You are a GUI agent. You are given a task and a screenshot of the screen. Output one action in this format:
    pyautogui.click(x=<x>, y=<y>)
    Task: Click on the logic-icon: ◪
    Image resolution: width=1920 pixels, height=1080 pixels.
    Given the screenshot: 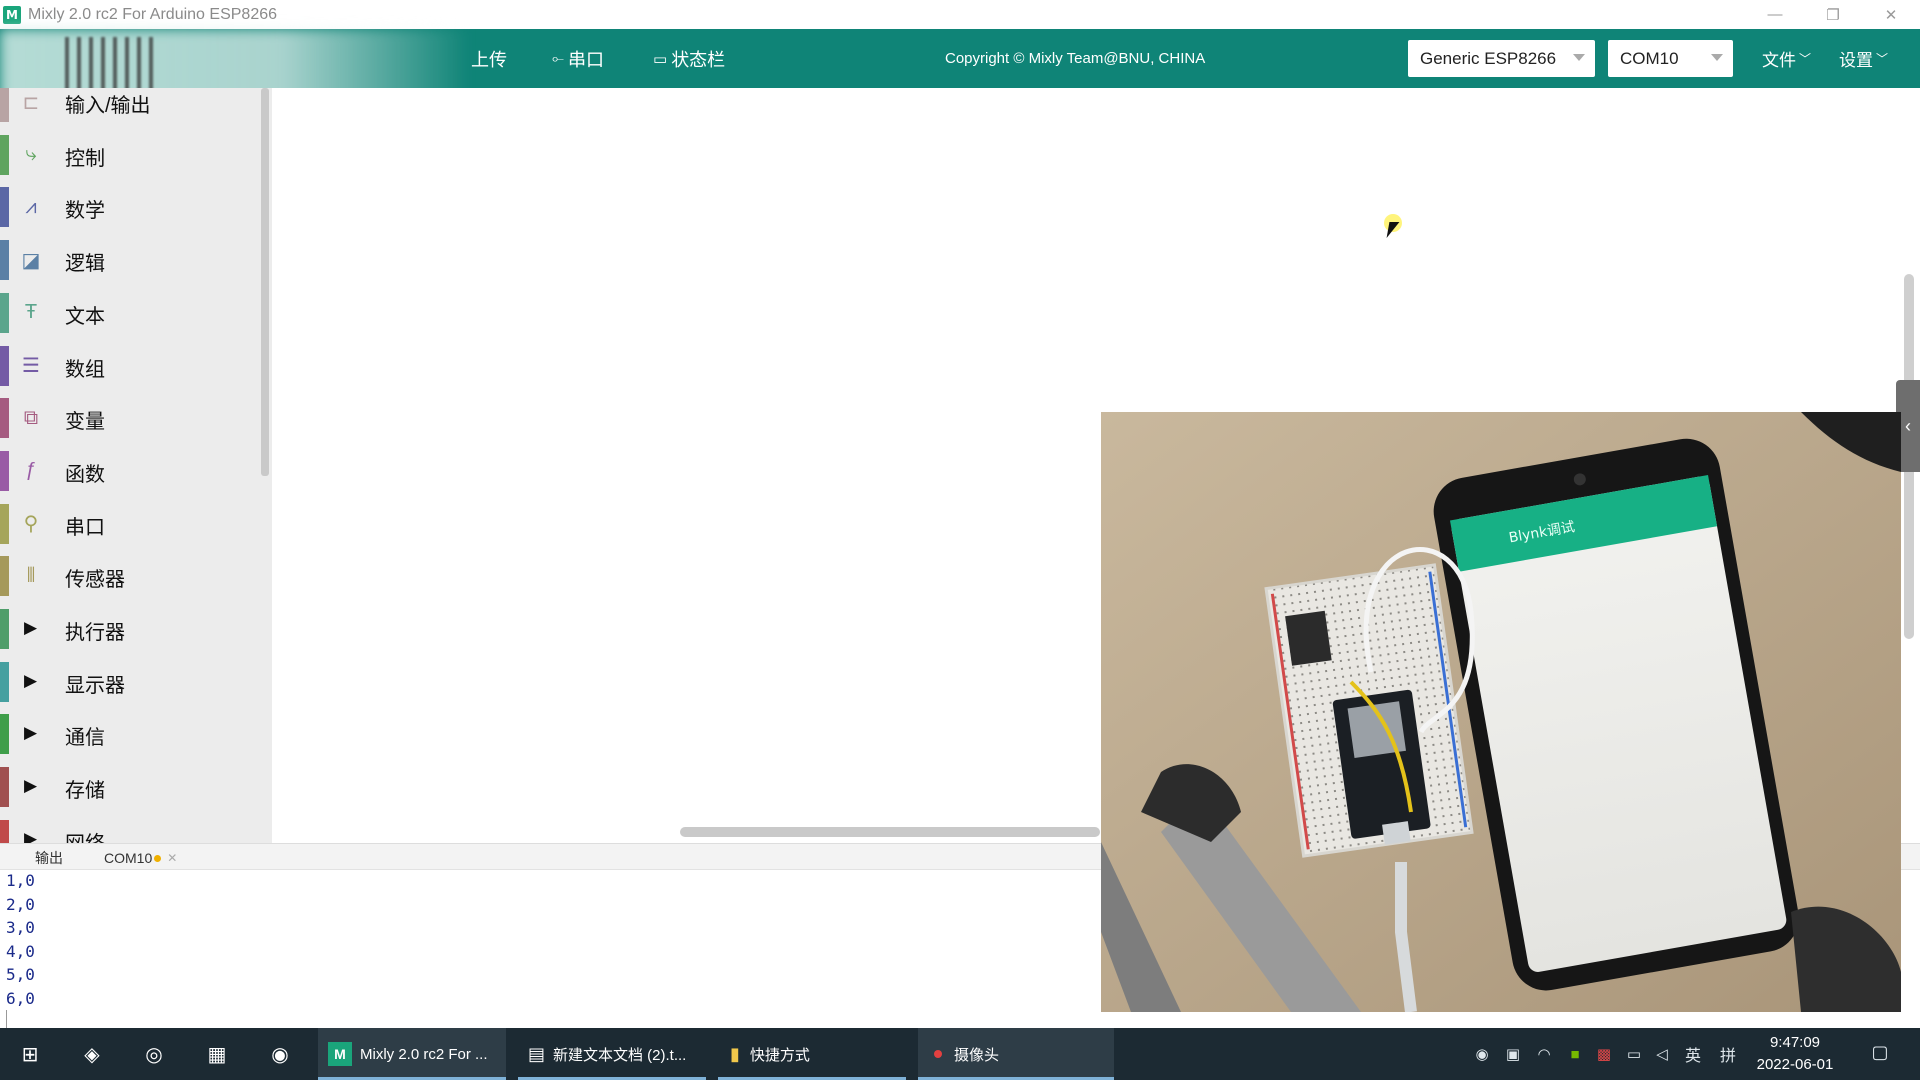 What is the action you would take?
    pyautogui.click(x=31, y=260)
    